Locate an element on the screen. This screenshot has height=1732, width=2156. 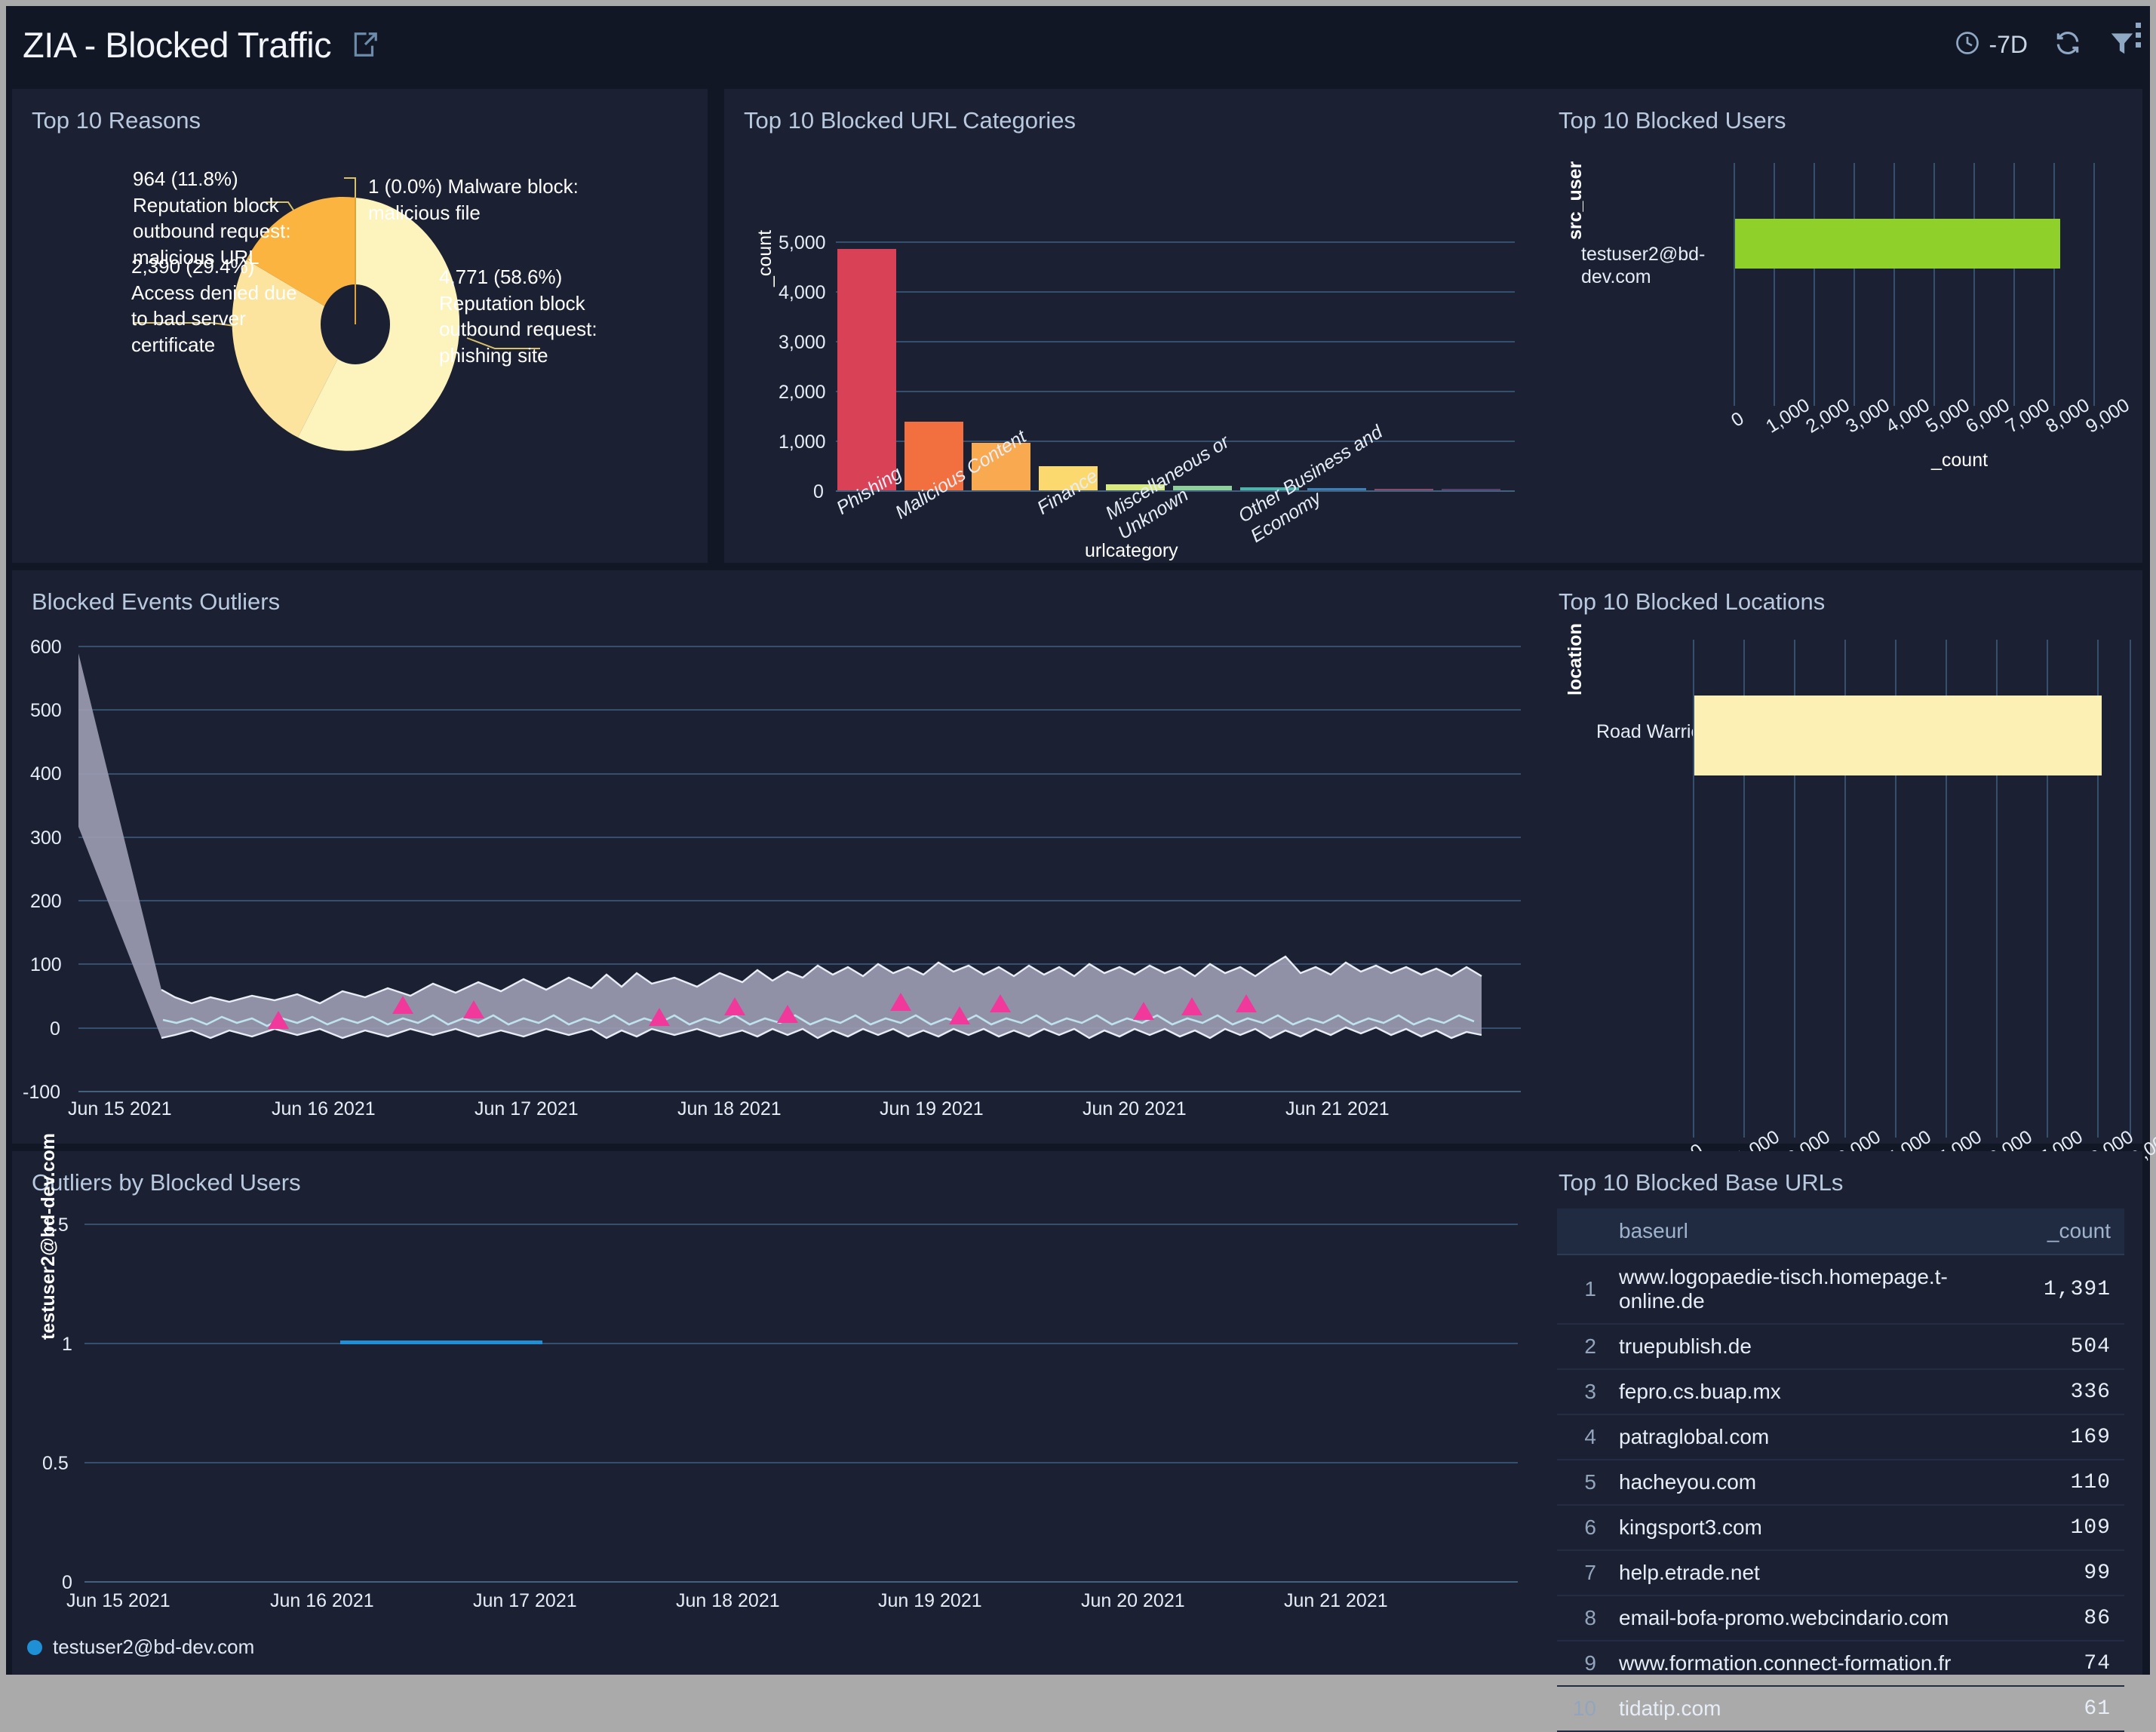
table-row: 4 patraglobal.com 169 is located at coordinates (1840, 1437).